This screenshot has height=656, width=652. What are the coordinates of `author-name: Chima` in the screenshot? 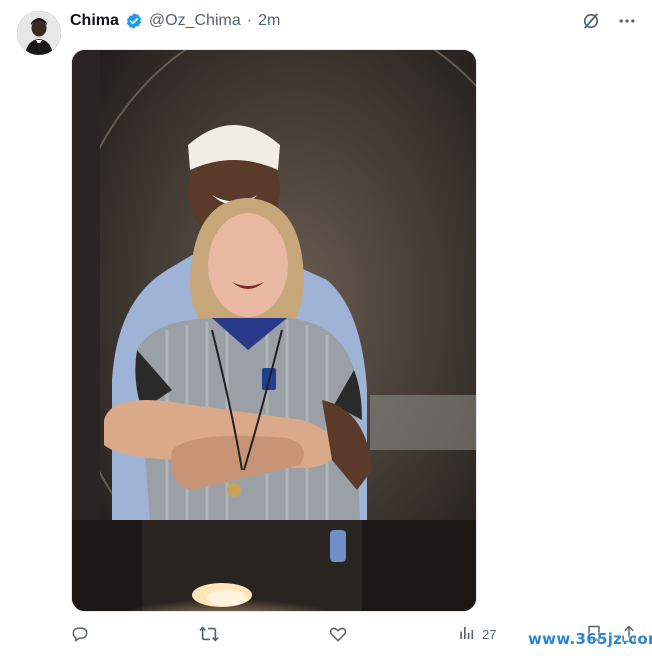 It's located at (94, 21).